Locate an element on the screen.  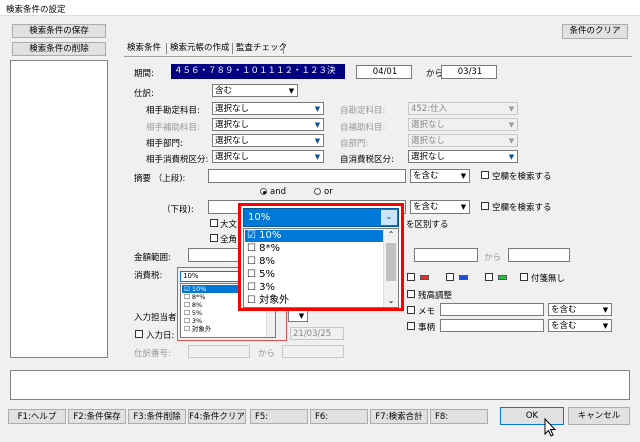
f1-help-button: F1:ヘルプ is located at coordinates (37, 416).